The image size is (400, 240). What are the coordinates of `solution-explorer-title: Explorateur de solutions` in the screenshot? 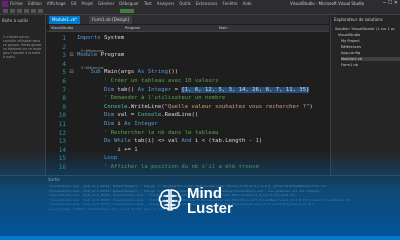 It's located at (358, 19).